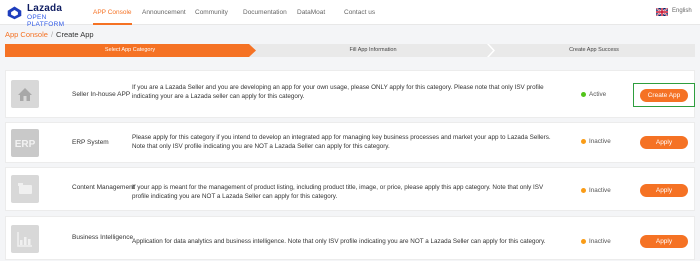 This screenshot has height=261, width=700. What do you see at coordinates (101, 94) in the screenshot?
I see `category-name: Seller In-house APP` at bounding box center [101, 94].